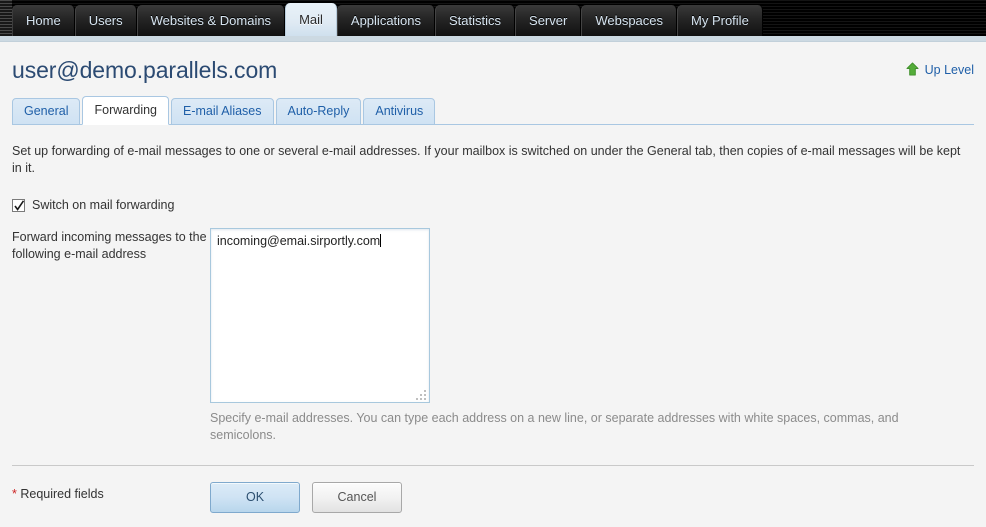 This screenshot has height=527, width=986. What do you see at coordinates (421, 394) in the screenshot?
I see `textarea-resize-grip` at bounding box center [421, 394].